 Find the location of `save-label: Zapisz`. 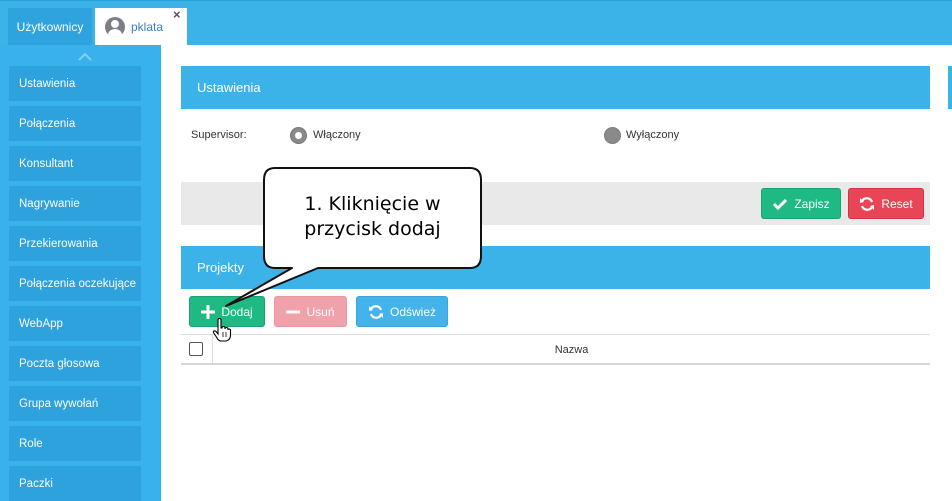

save-label: Zapisz is located at coordinates (812, 203).